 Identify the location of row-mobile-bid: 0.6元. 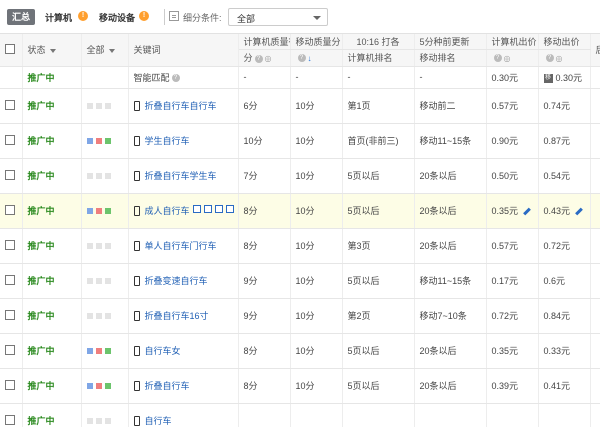
(564, 281).